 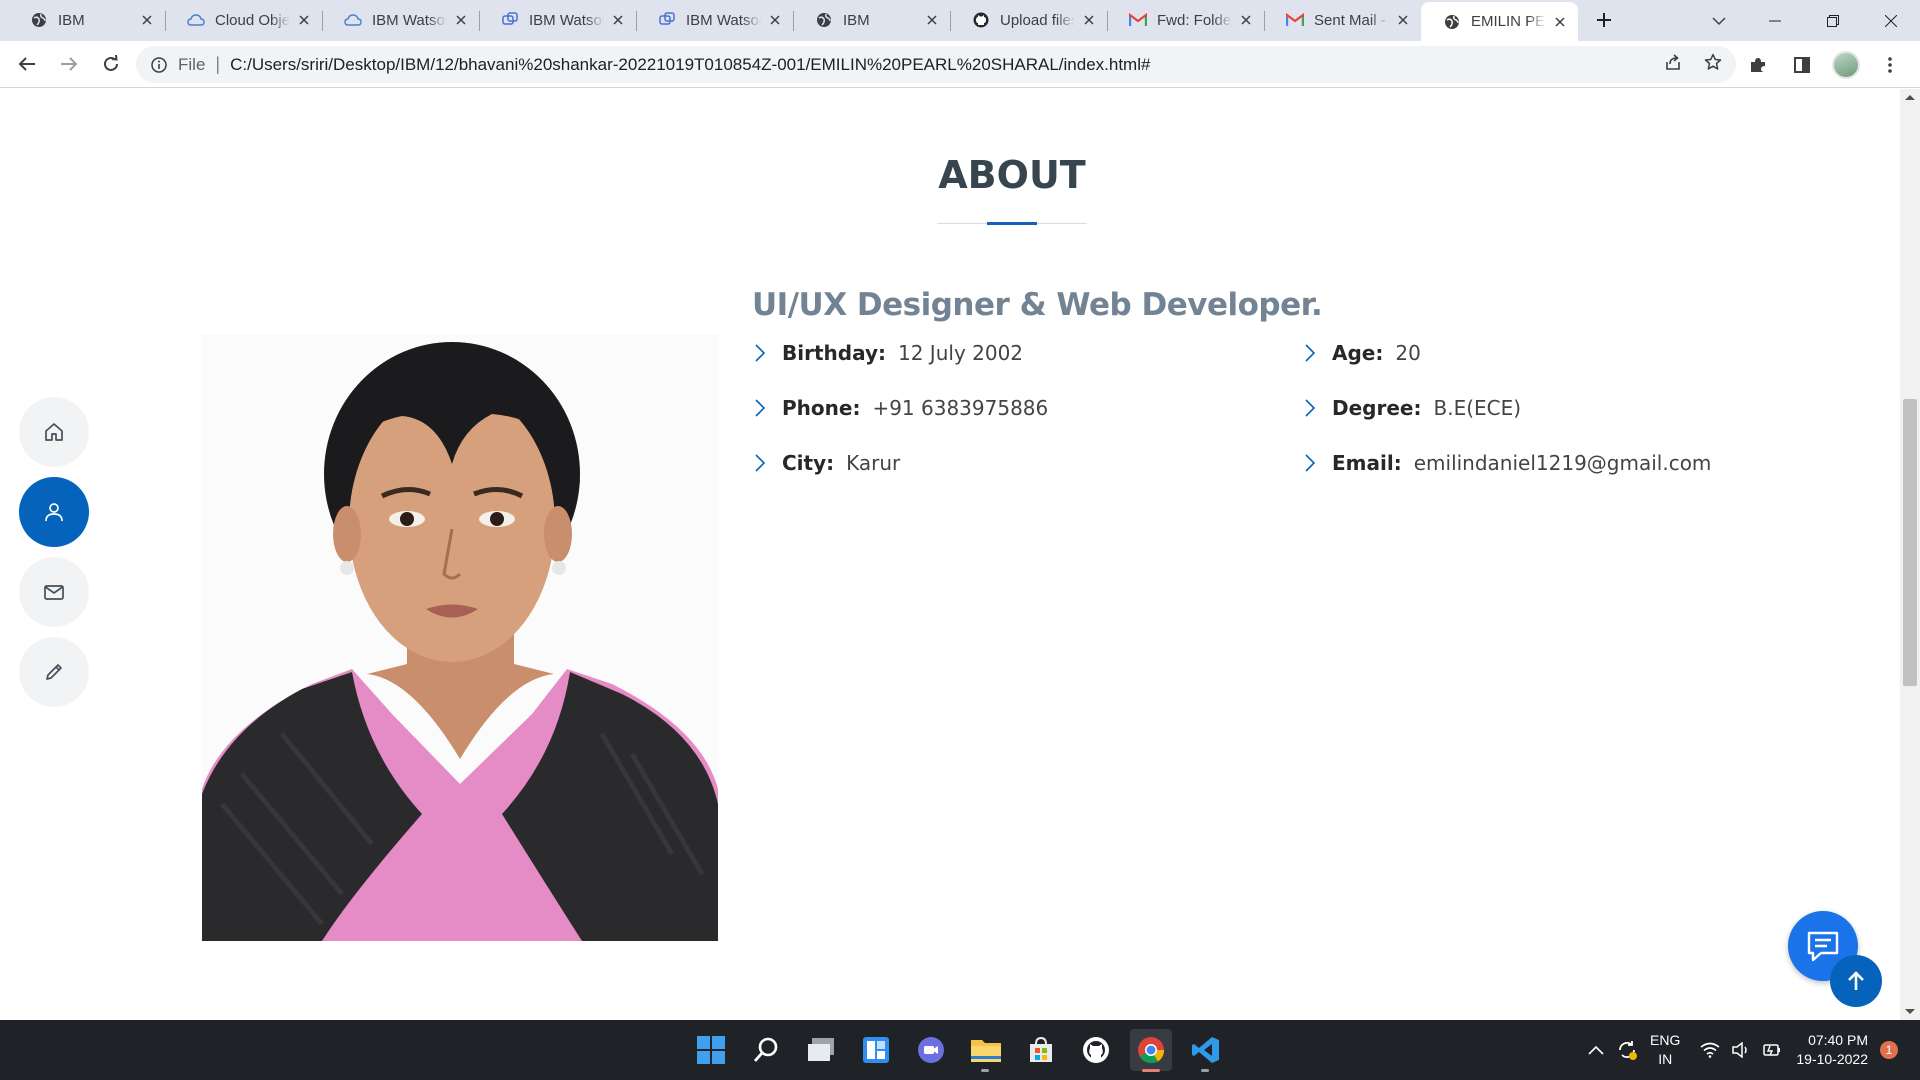 I want to click on teams-chat-button, so click(x=931, y=1050).